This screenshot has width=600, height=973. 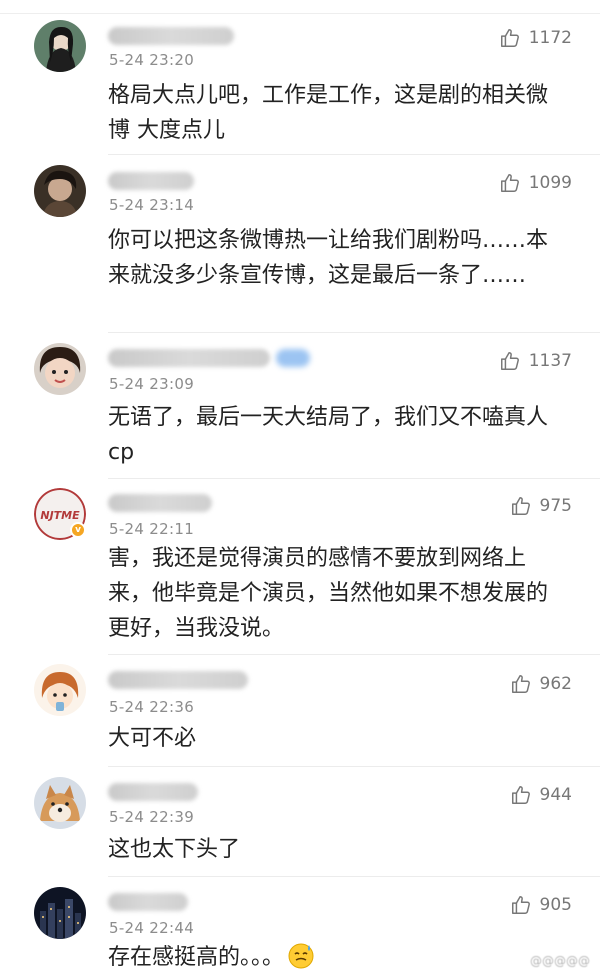 What do you see at coordinates (78, 530) in the screenshot?
I see `verified-badge-icon: v` at bounding box center [78, 530].